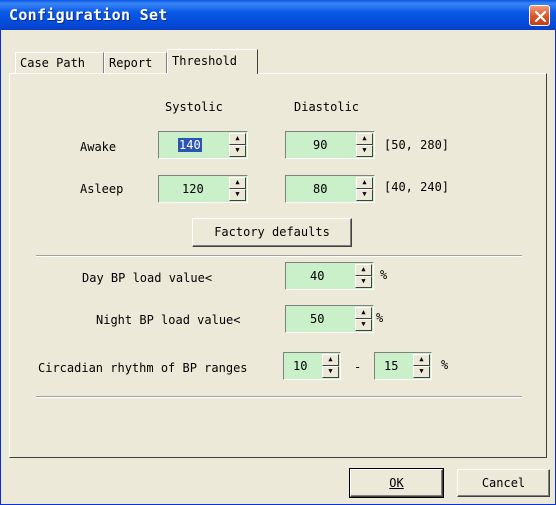  I want to click on awake-diastolic-stepper: 90 ▲ ▼, so click(330, 145).